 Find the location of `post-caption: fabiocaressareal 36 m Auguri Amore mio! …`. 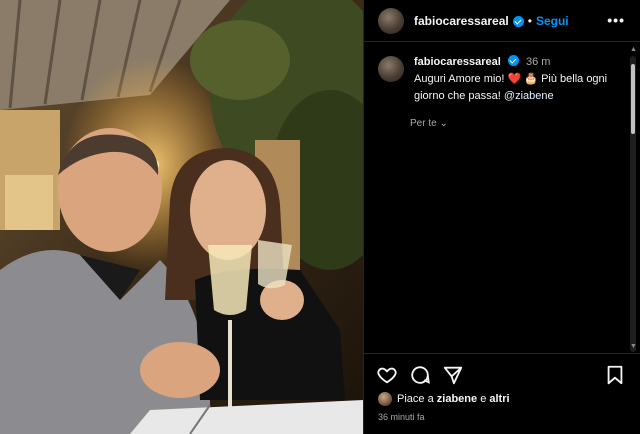

post-caption: fabiocaressareal 36 m Auguri Amore mio! … is located at coordinates (500, 79).